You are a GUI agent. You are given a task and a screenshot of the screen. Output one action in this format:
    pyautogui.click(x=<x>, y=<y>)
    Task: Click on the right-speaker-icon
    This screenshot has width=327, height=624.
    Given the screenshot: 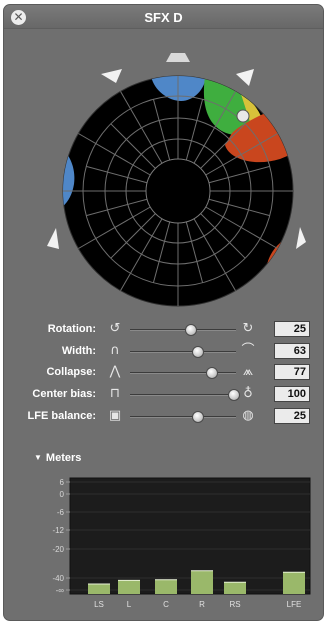 What is the action you would take?
    pyautogui.click(x=245, y=77)
    